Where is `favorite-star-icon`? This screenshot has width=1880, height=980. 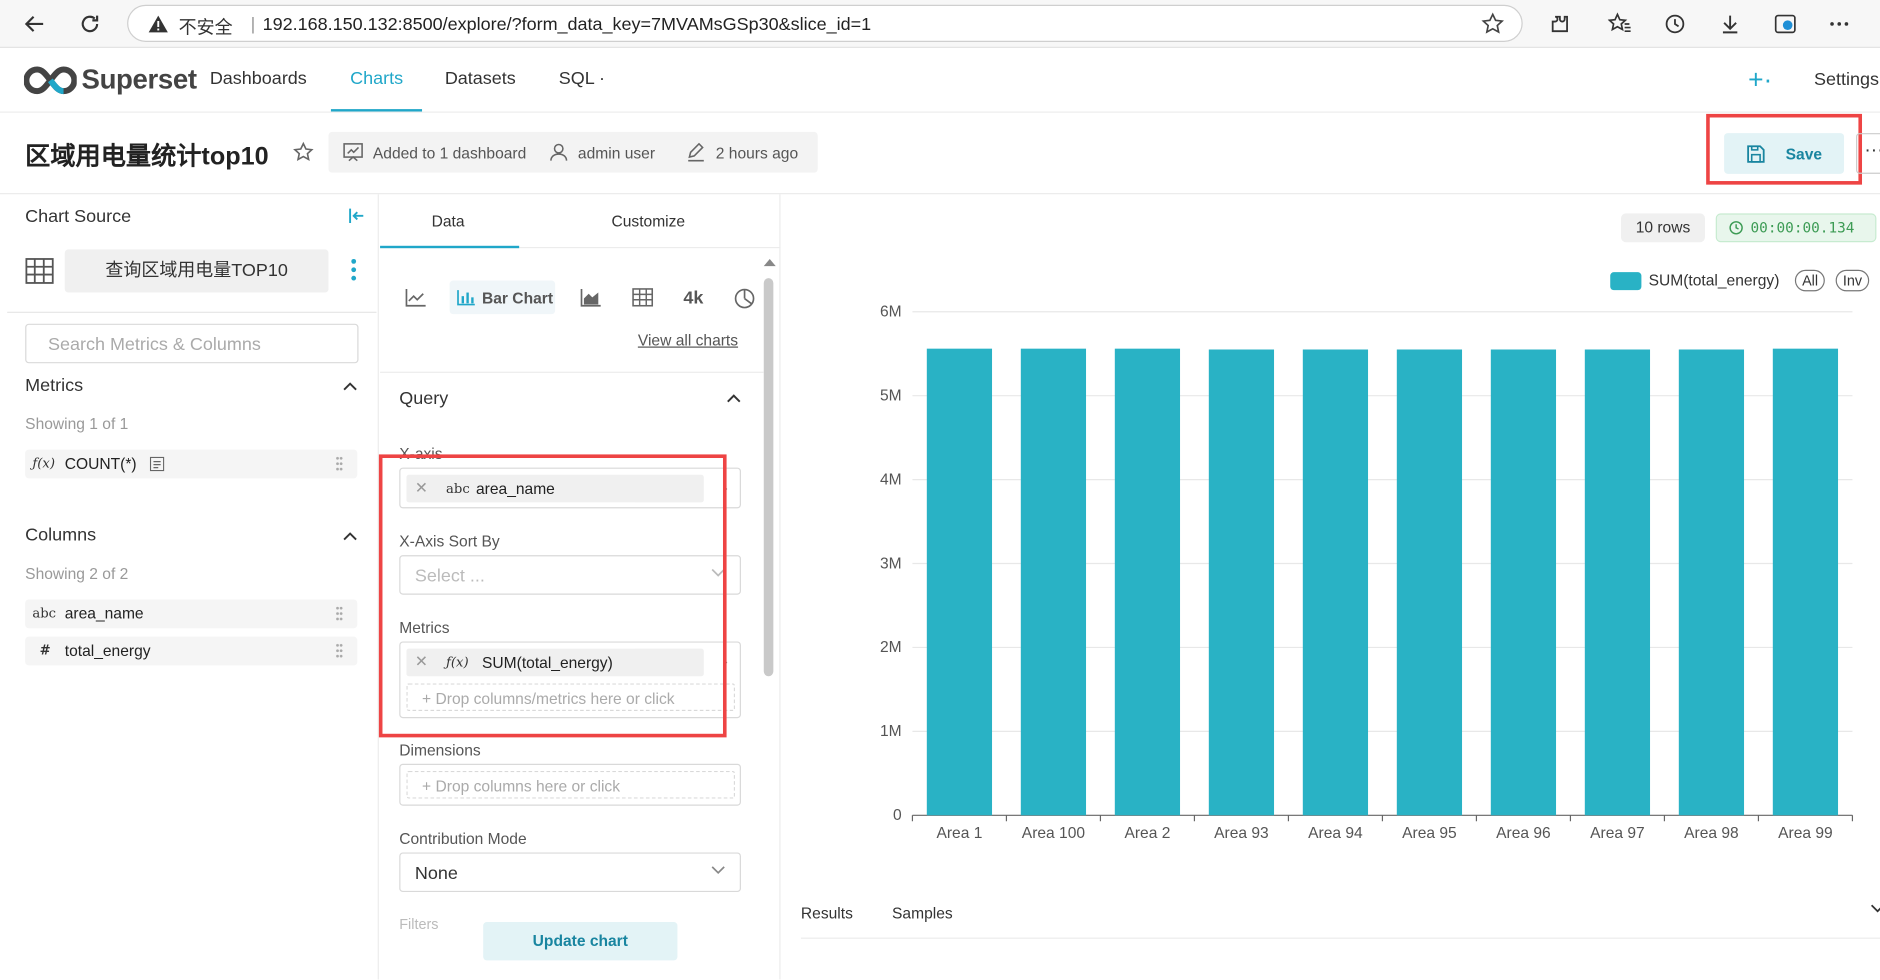
favorite-star-icon is located at coordinates (304, 152).